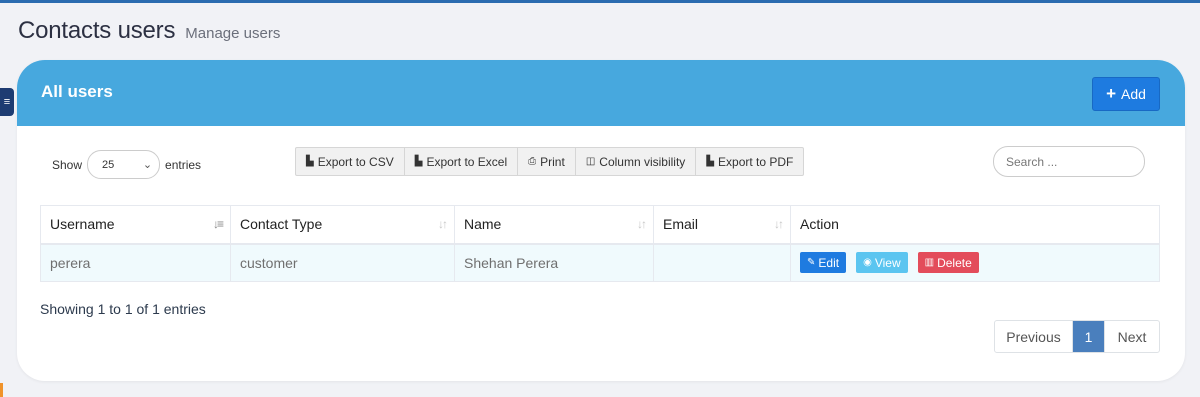  I want to click on page-1-button: 1, so click(1089, 336).